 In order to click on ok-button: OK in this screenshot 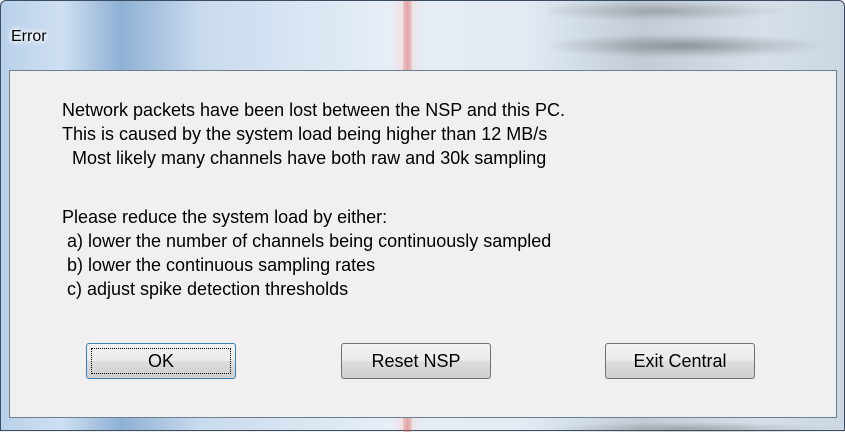, I will do `click(161, 361)`.